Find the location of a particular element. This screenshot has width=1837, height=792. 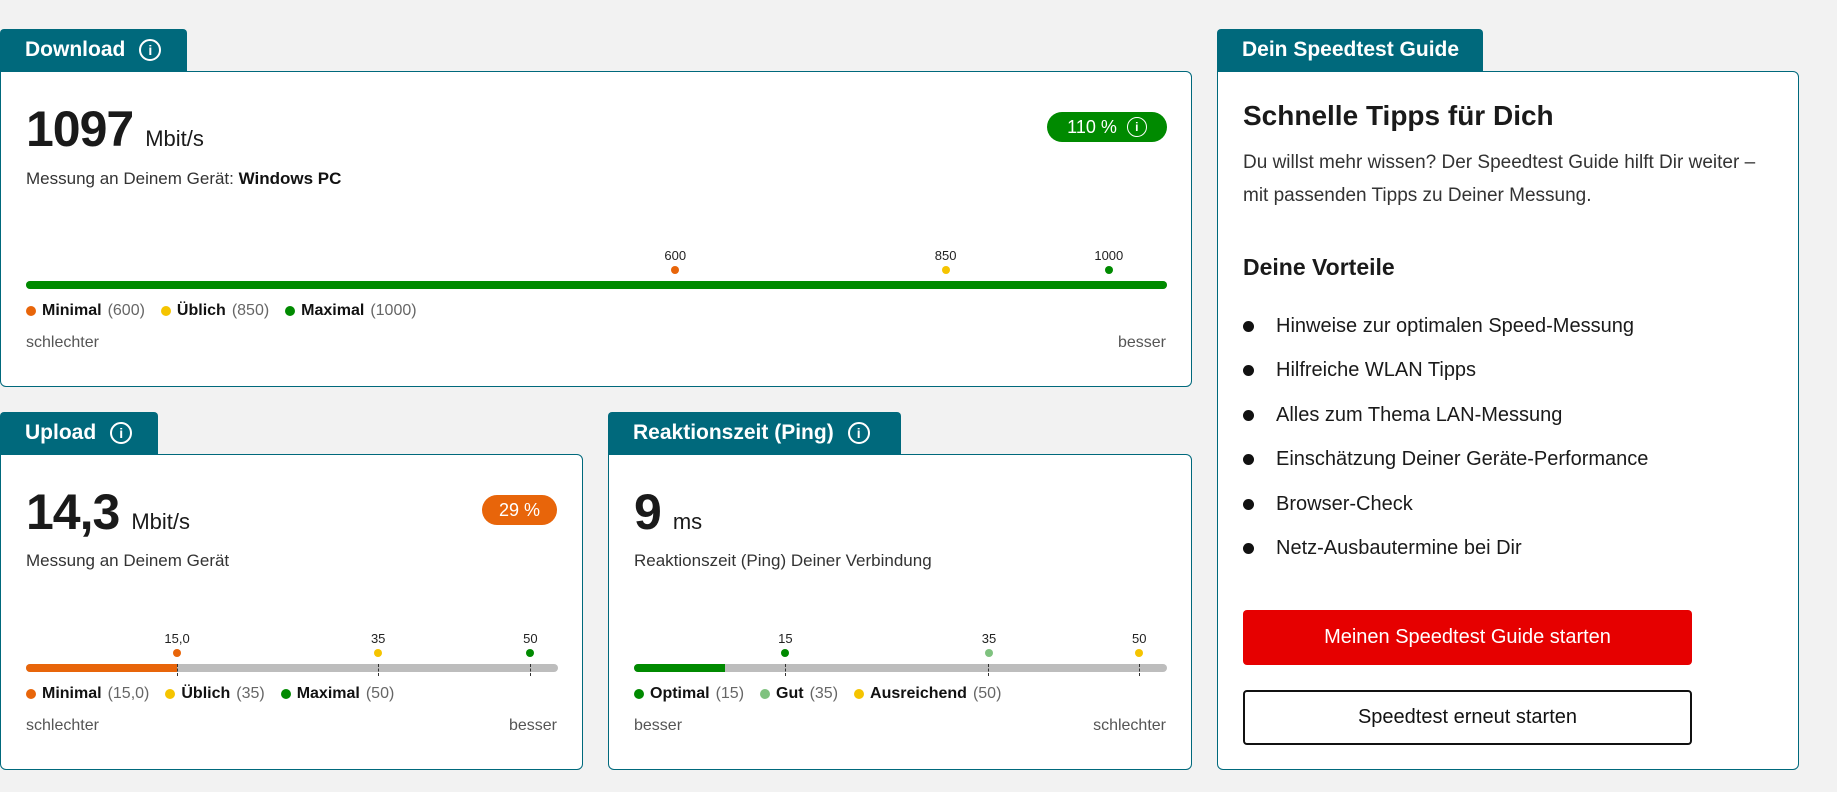

legend-name: Optimal is located at coordinates (680, 693).